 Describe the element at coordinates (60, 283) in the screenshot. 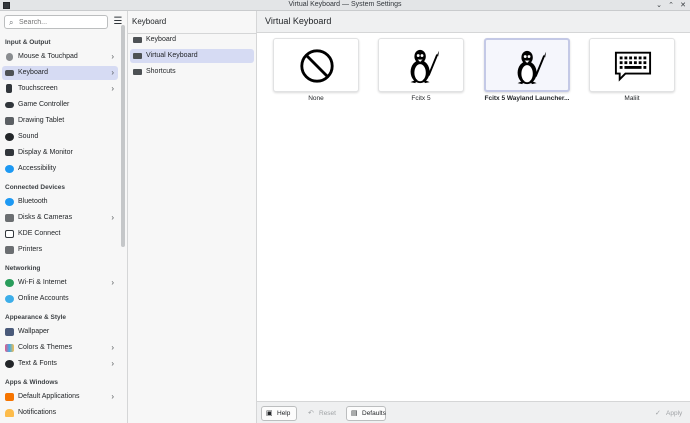

I see `sidebar-item-wifi-internet: Wi-Fi & Internet ›` at that location.